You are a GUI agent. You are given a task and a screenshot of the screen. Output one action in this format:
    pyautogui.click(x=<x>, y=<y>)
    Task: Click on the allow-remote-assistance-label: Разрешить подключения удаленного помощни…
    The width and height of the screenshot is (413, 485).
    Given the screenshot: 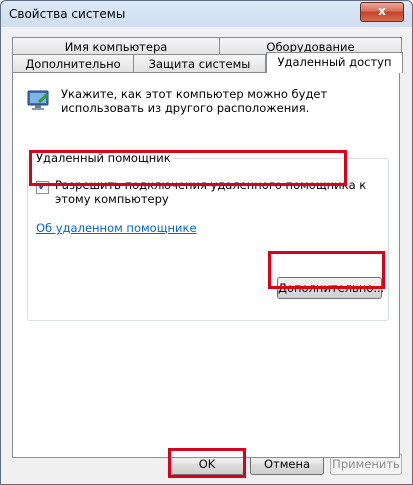 What is the action you would take?
    pyautogui.click(x=212, y=192)
    